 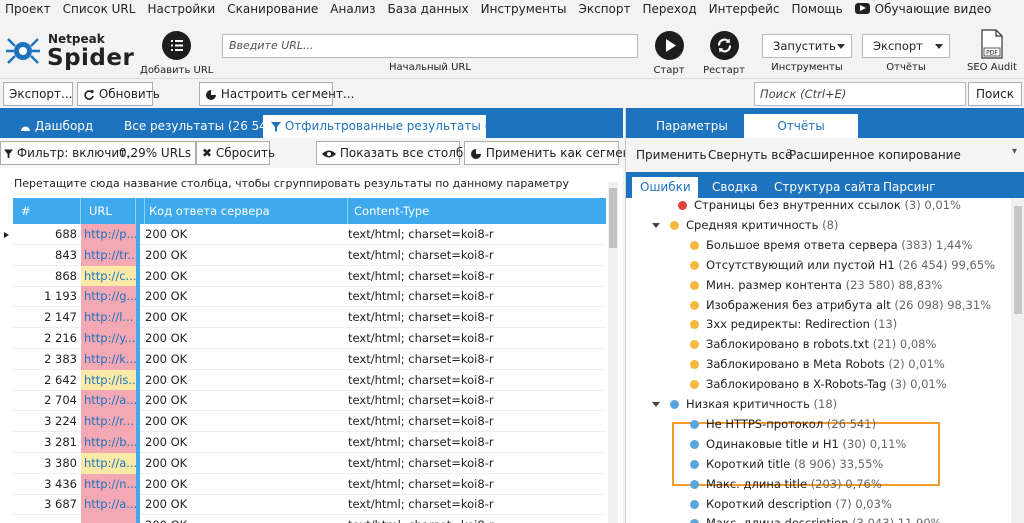 What do you see at coordinates (692, 126) in the screenshot?
I see `tab-parameters: Параметры` at bounding box center [692, 126].